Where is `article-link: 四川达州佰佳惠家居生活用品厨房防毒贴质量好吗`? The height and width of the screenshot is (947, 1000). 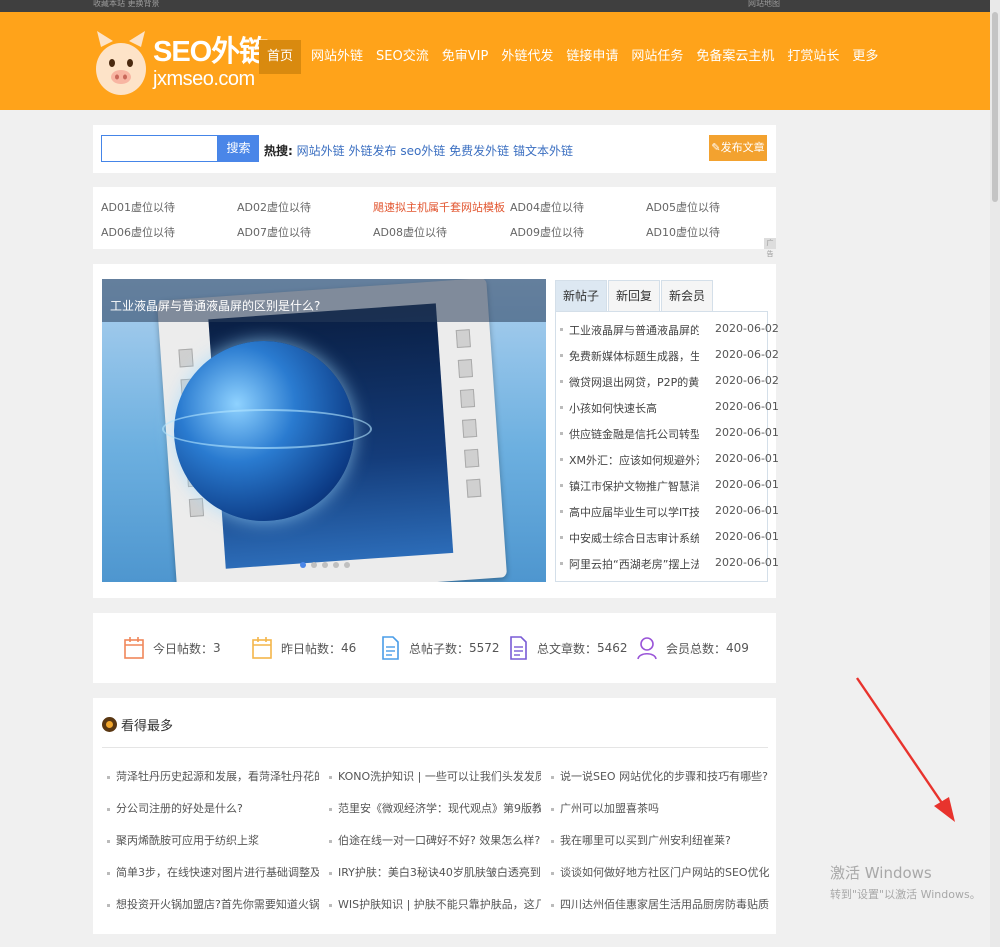 article-link: 四川达州佰佳惠家居生活用品厨房防毒贴质量好吗 is located at coordinates (664, 904).